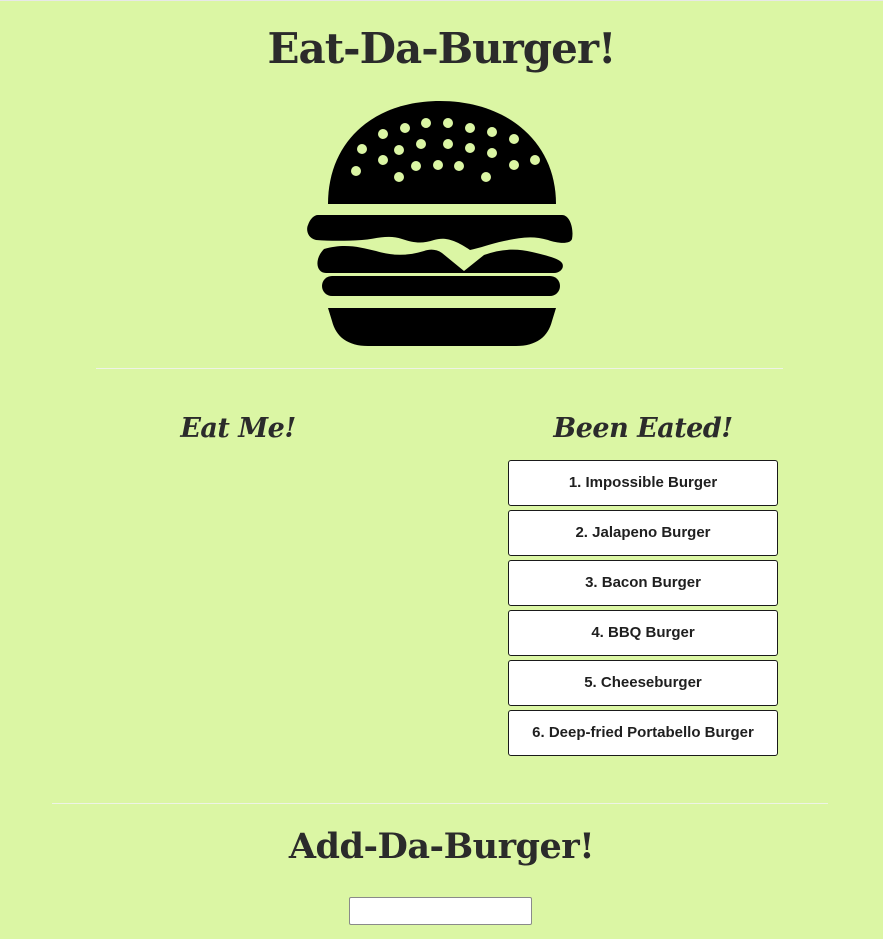  Describe the element at coordinates (643, 733) in the screenshot. I see `eaten-burger-button: 6. Deep-fried Portabello Burger` at that location.